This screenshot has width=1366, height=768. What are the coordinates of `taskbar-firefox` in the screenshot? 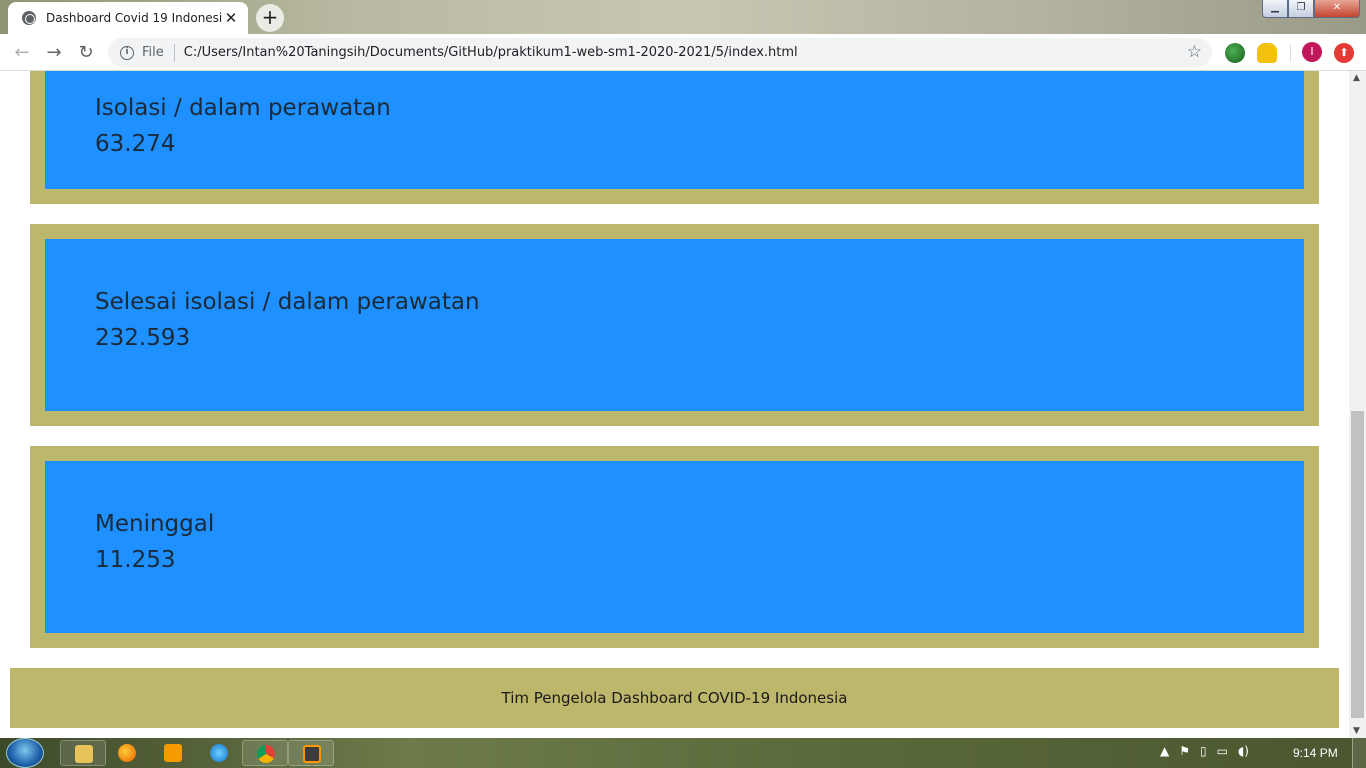 It's located at (127, 753).